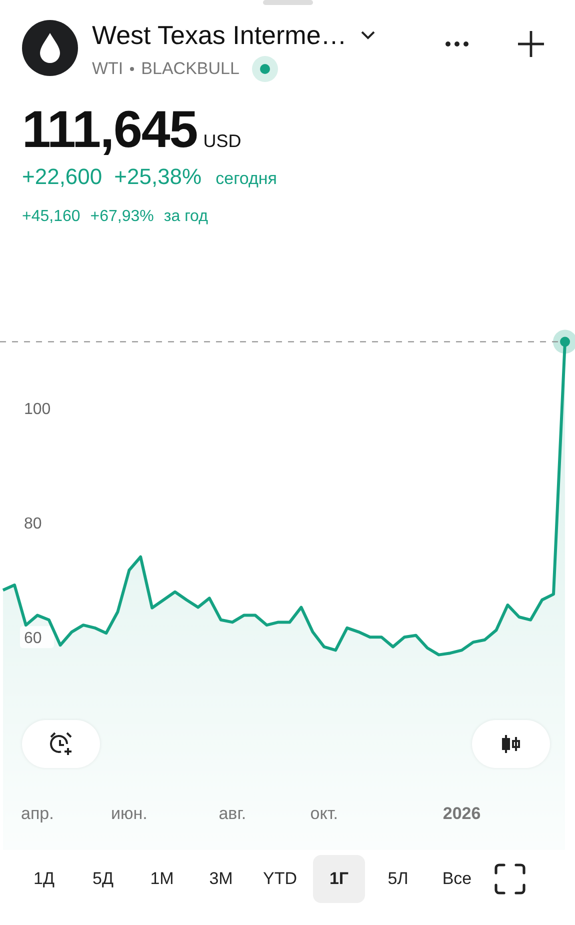 Image resolution: width=575 pixels, height=925 pixels. I want to click on year-change-value: +45,160, so click(51, 217).